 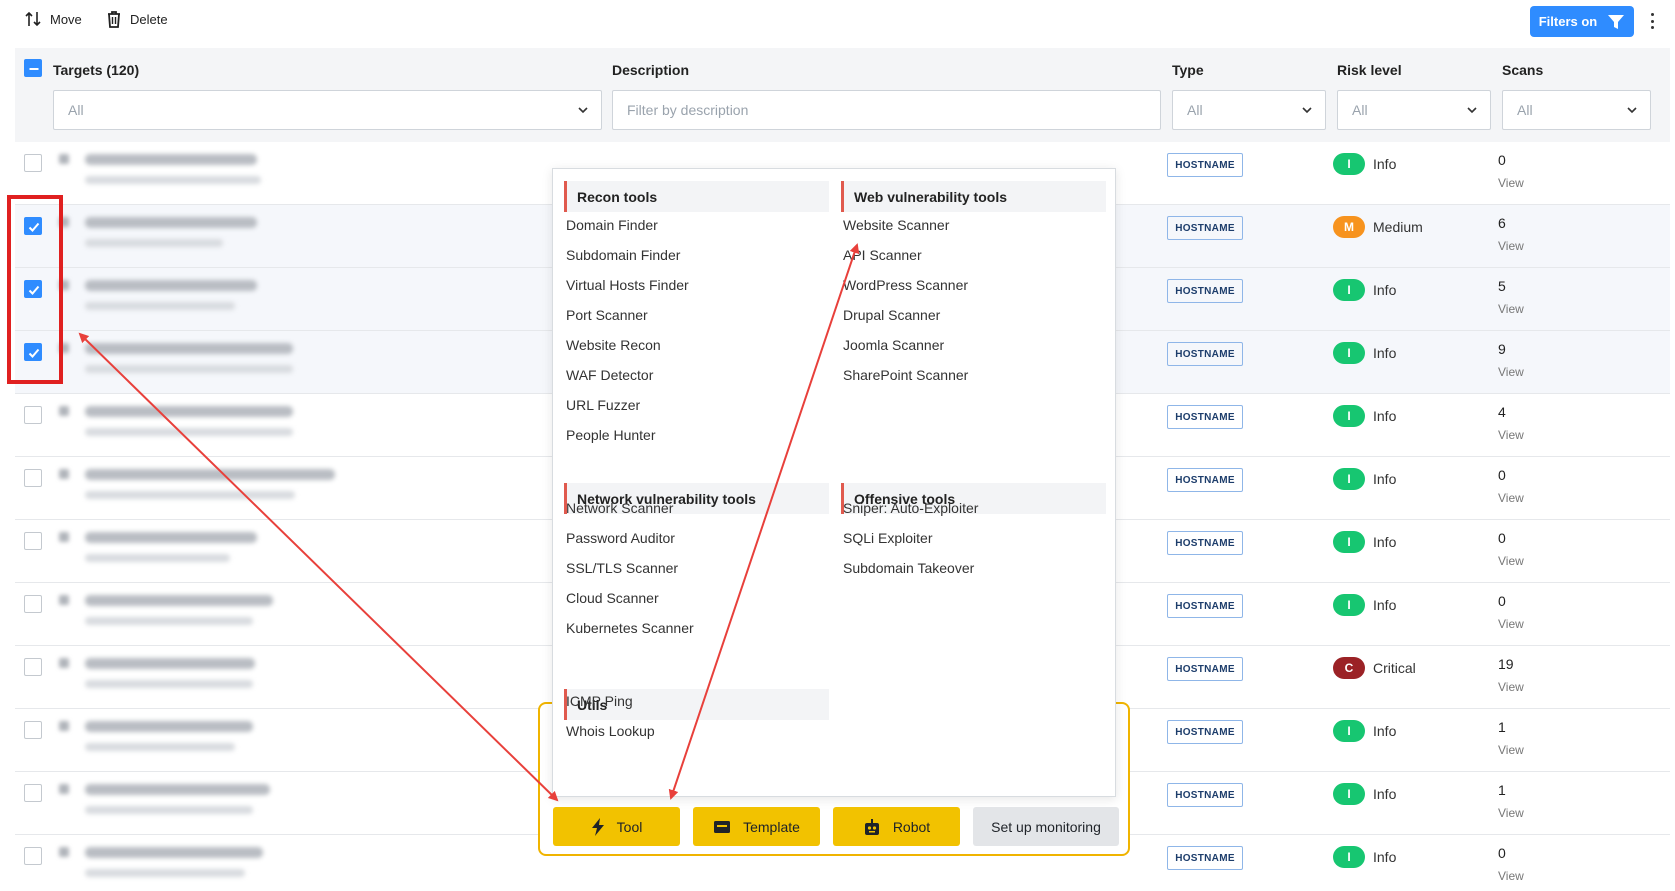 I want to click on risk-level-pill: I, so click(x=1349, y=794).